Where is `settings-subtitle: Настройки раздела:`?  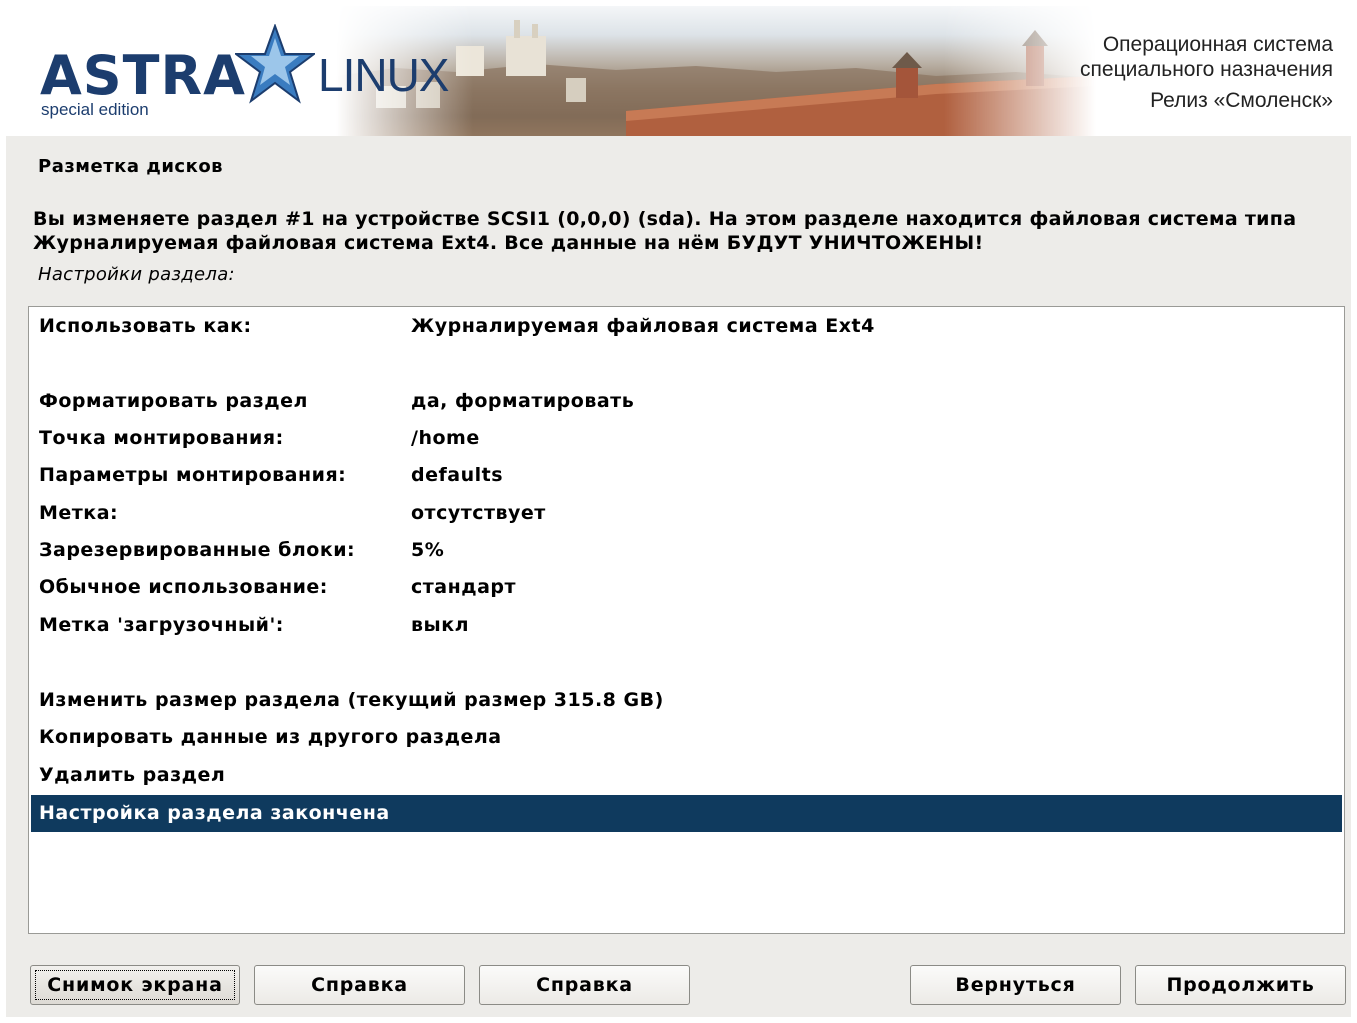
settings-subtitle: Настройки раздела: is located at coordinates (136, 274).